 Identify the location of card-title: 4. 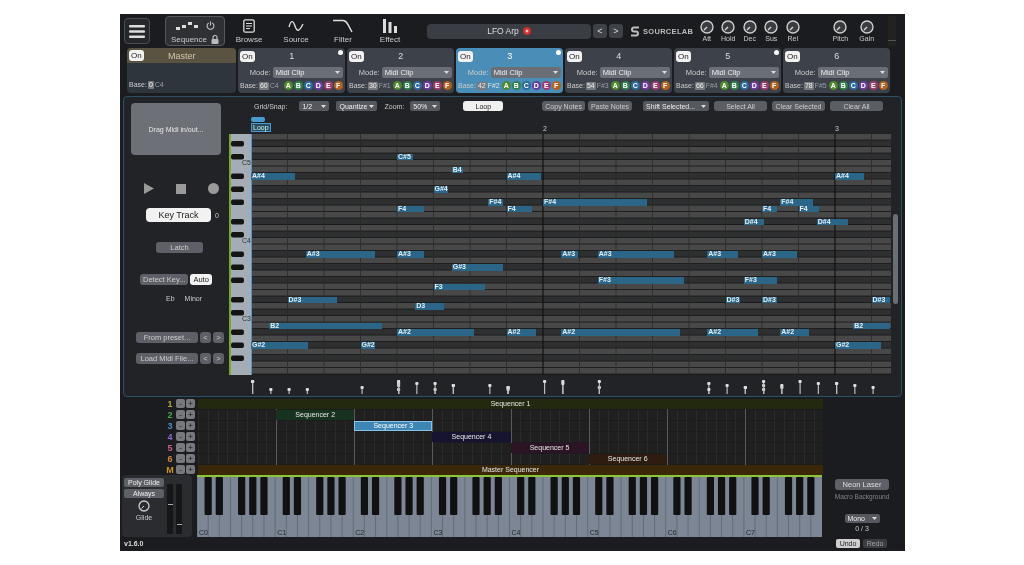
(619, 56).